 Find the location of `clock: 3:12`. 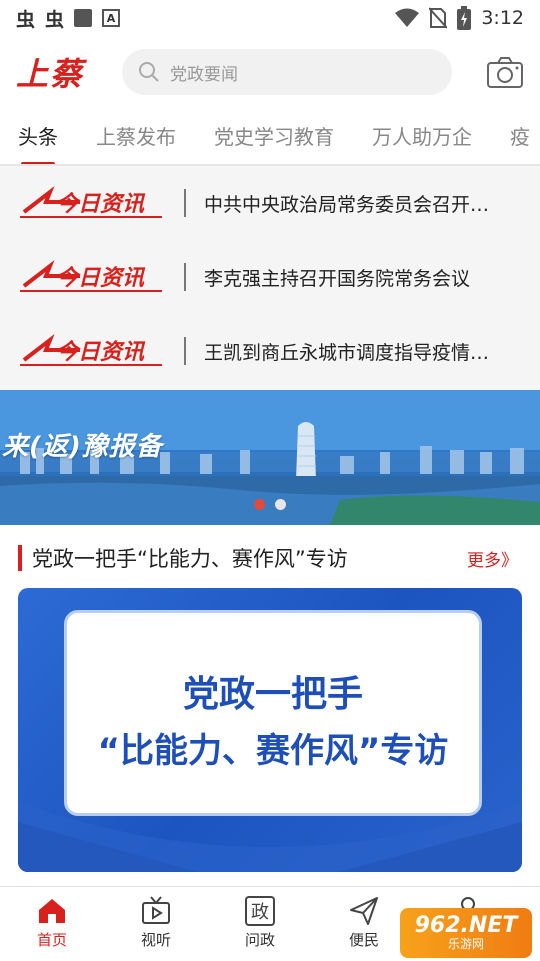

clock: 3:12 is located at coordinates (502, 18).